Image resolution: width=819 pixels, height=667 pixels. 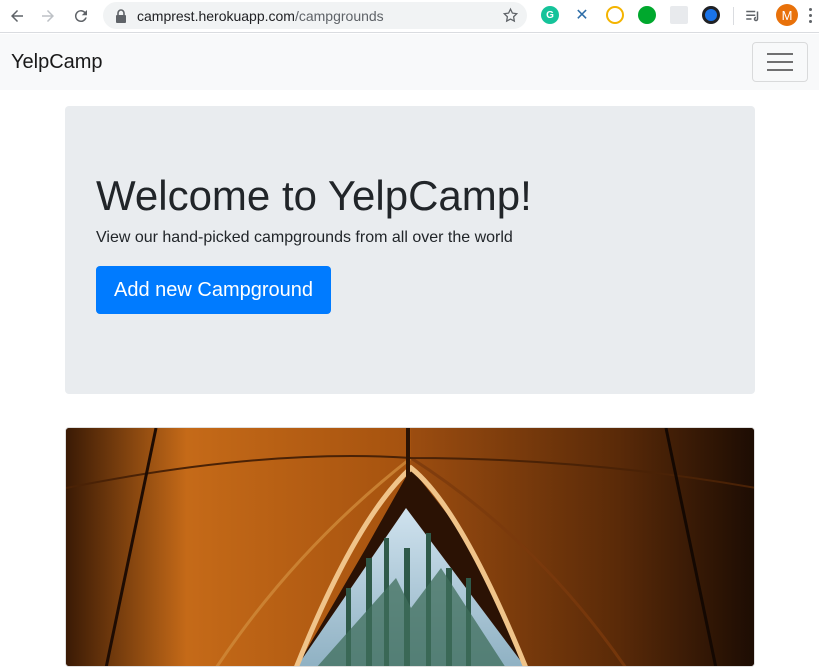 I want to click on navbar-brand: YelpCamp, so click(x=57, y=62).